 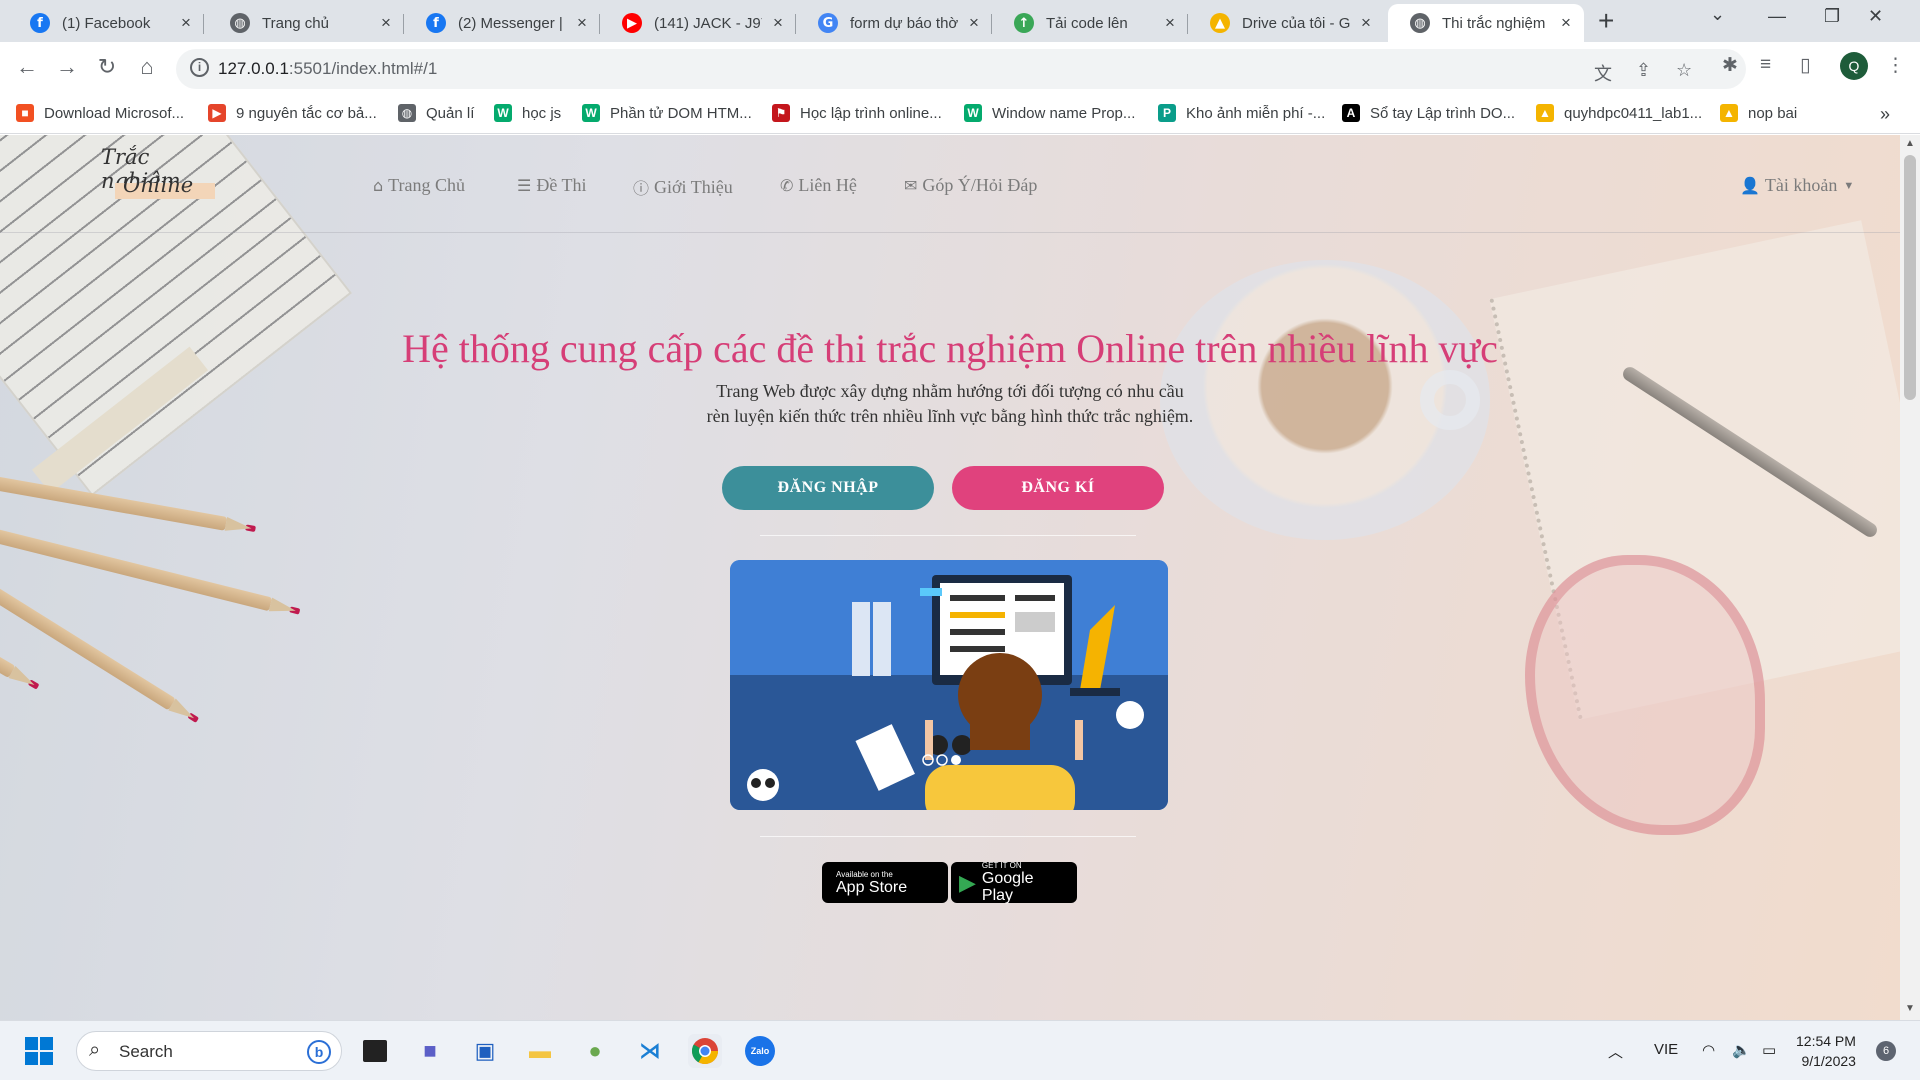 What do you see at coordinates (948, 535) in the screenshot?
I see `divider` at bounding box center [948, 535].